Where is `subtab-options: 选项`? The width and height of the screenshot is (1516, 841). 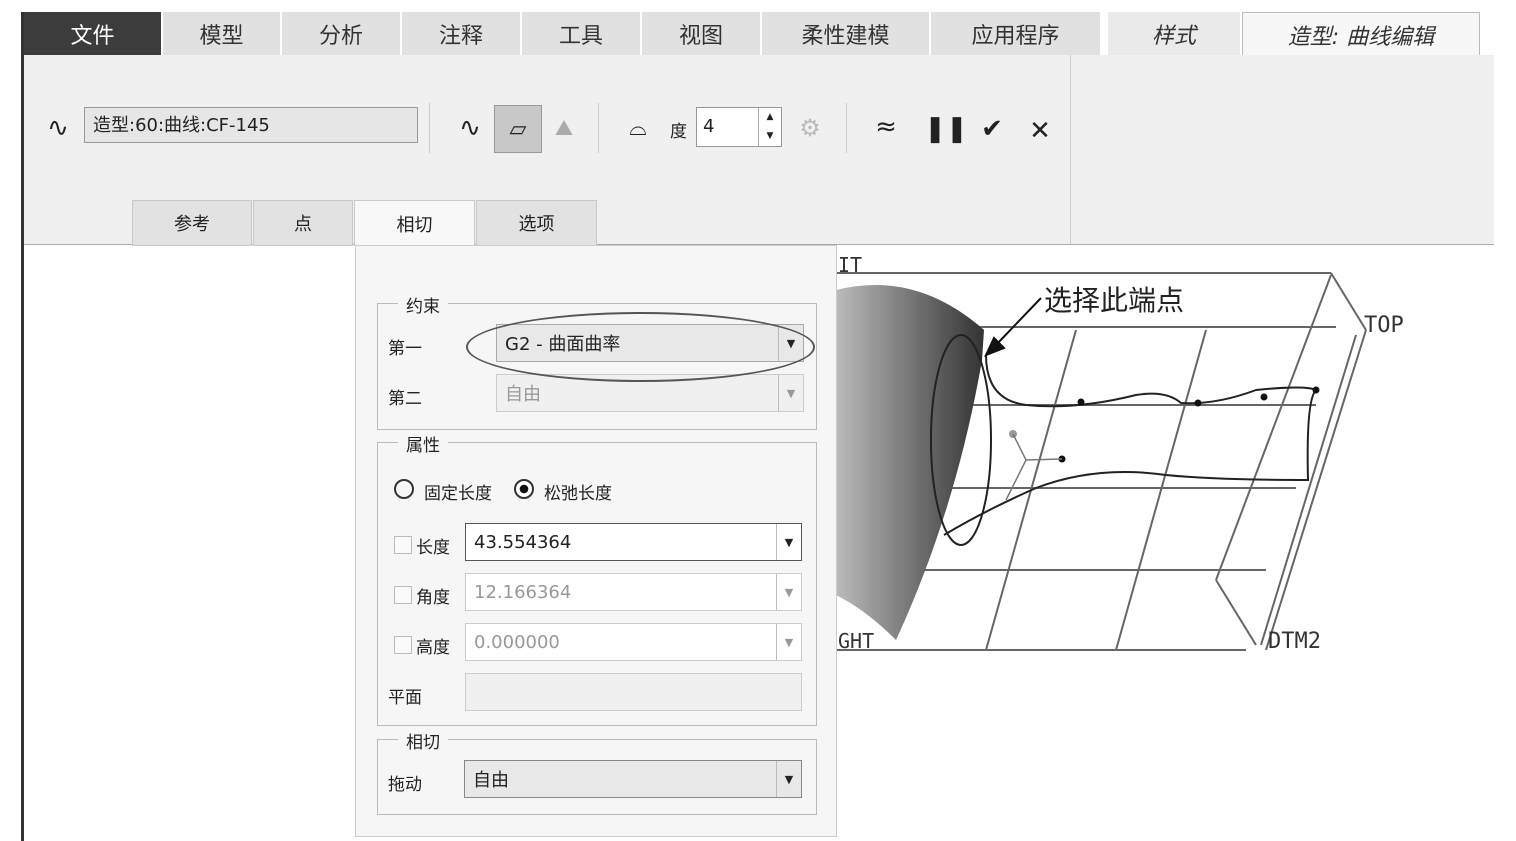 subtab-options: 选项 is located at coordinates (536, 223).